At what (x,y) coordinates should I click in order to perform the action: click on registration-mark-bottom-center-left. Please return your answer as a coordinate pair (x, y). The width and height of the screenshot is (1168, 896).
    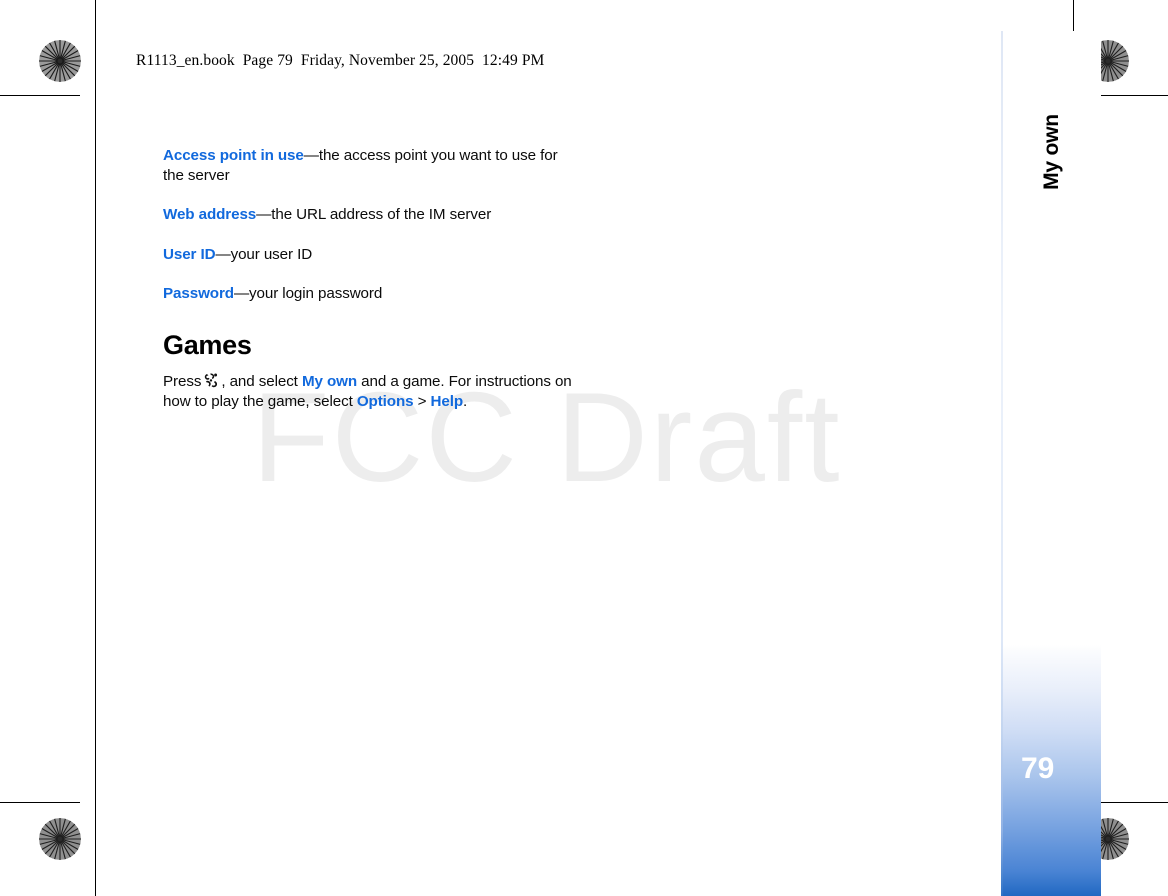
    Looking at the image, I should click on (118, 840).